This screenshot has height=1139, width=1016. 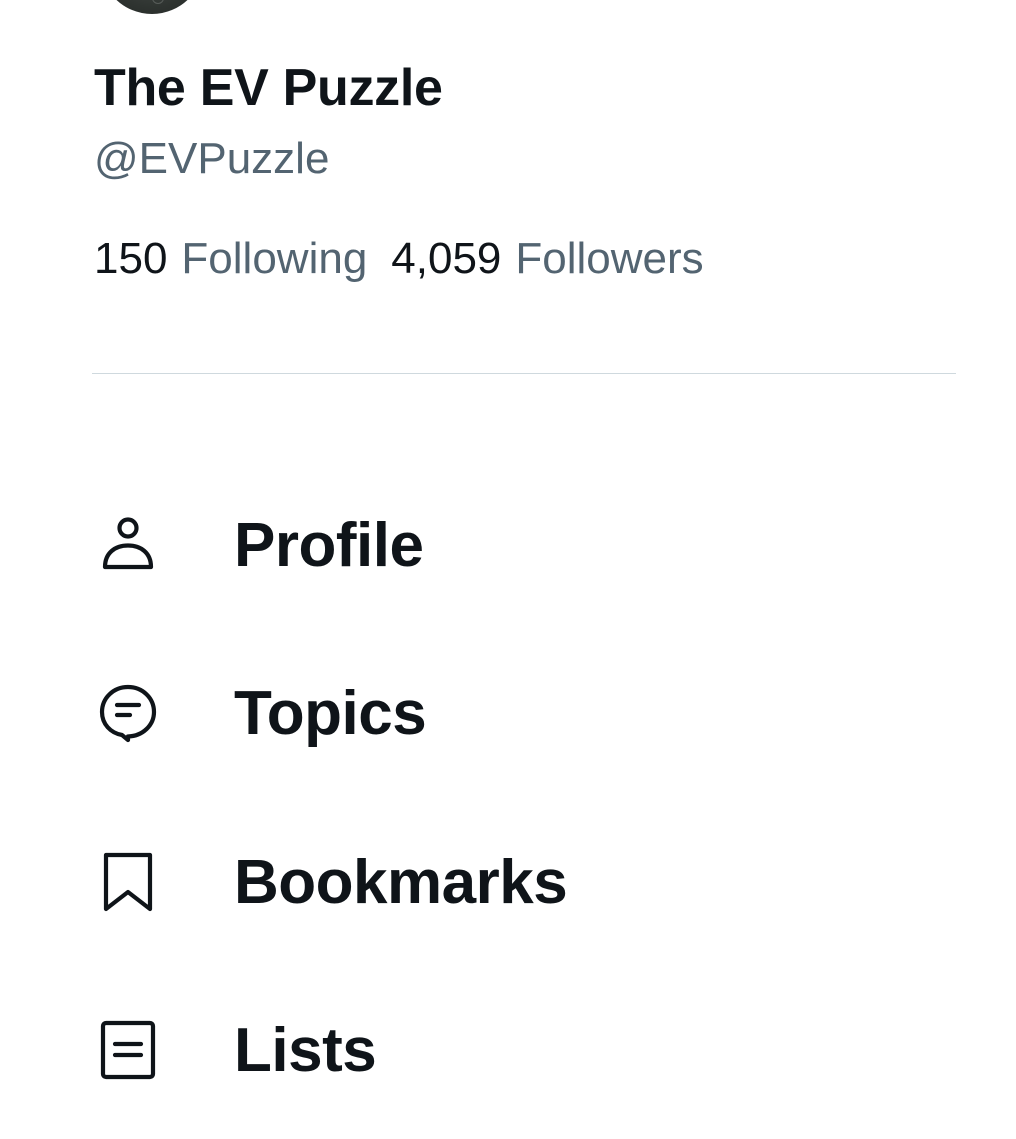 I want to click on divider, so click(x=524, y=373).